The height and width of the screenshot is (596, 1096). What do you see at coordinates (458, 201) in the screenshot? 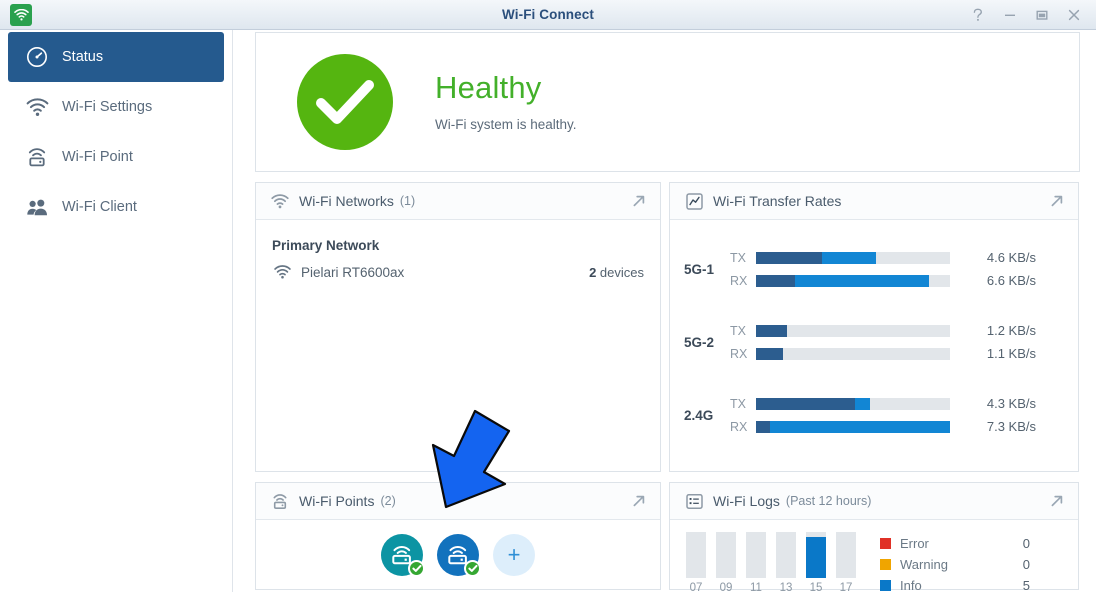
I see `wifi-networks-header: Wi-Fi Networks (1)` at bounding box center [458, 201].